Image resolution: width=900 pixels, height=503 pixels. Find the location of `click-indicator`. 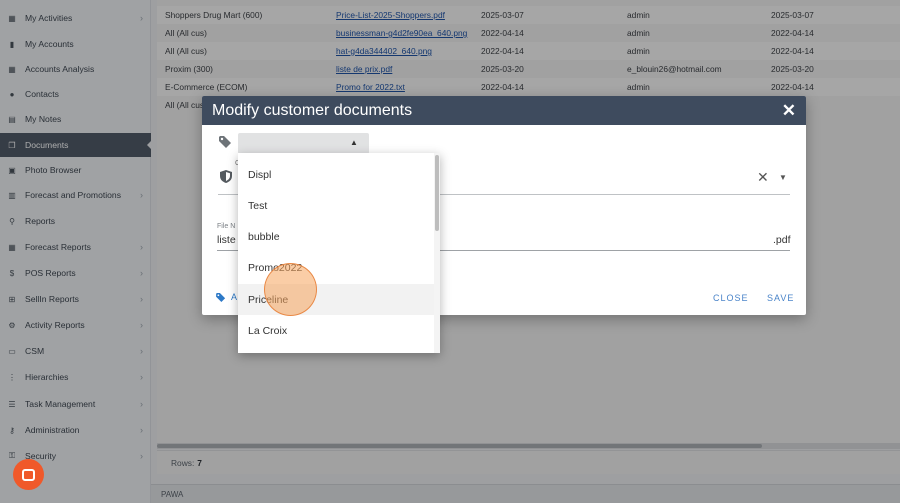

click-indicator is located at coordinates (290, 289).